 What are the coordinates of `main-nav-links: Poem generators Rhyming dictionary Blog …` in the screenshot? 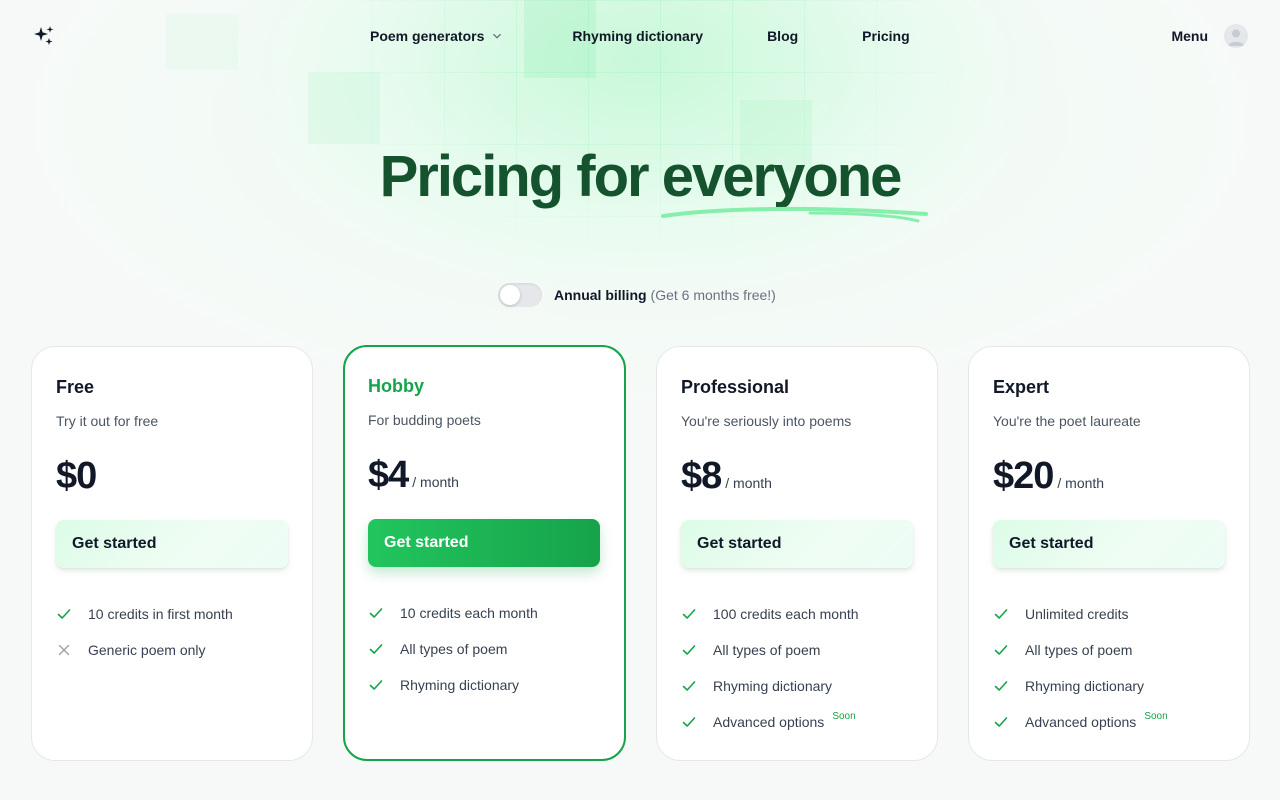 It's located at (640, 36).